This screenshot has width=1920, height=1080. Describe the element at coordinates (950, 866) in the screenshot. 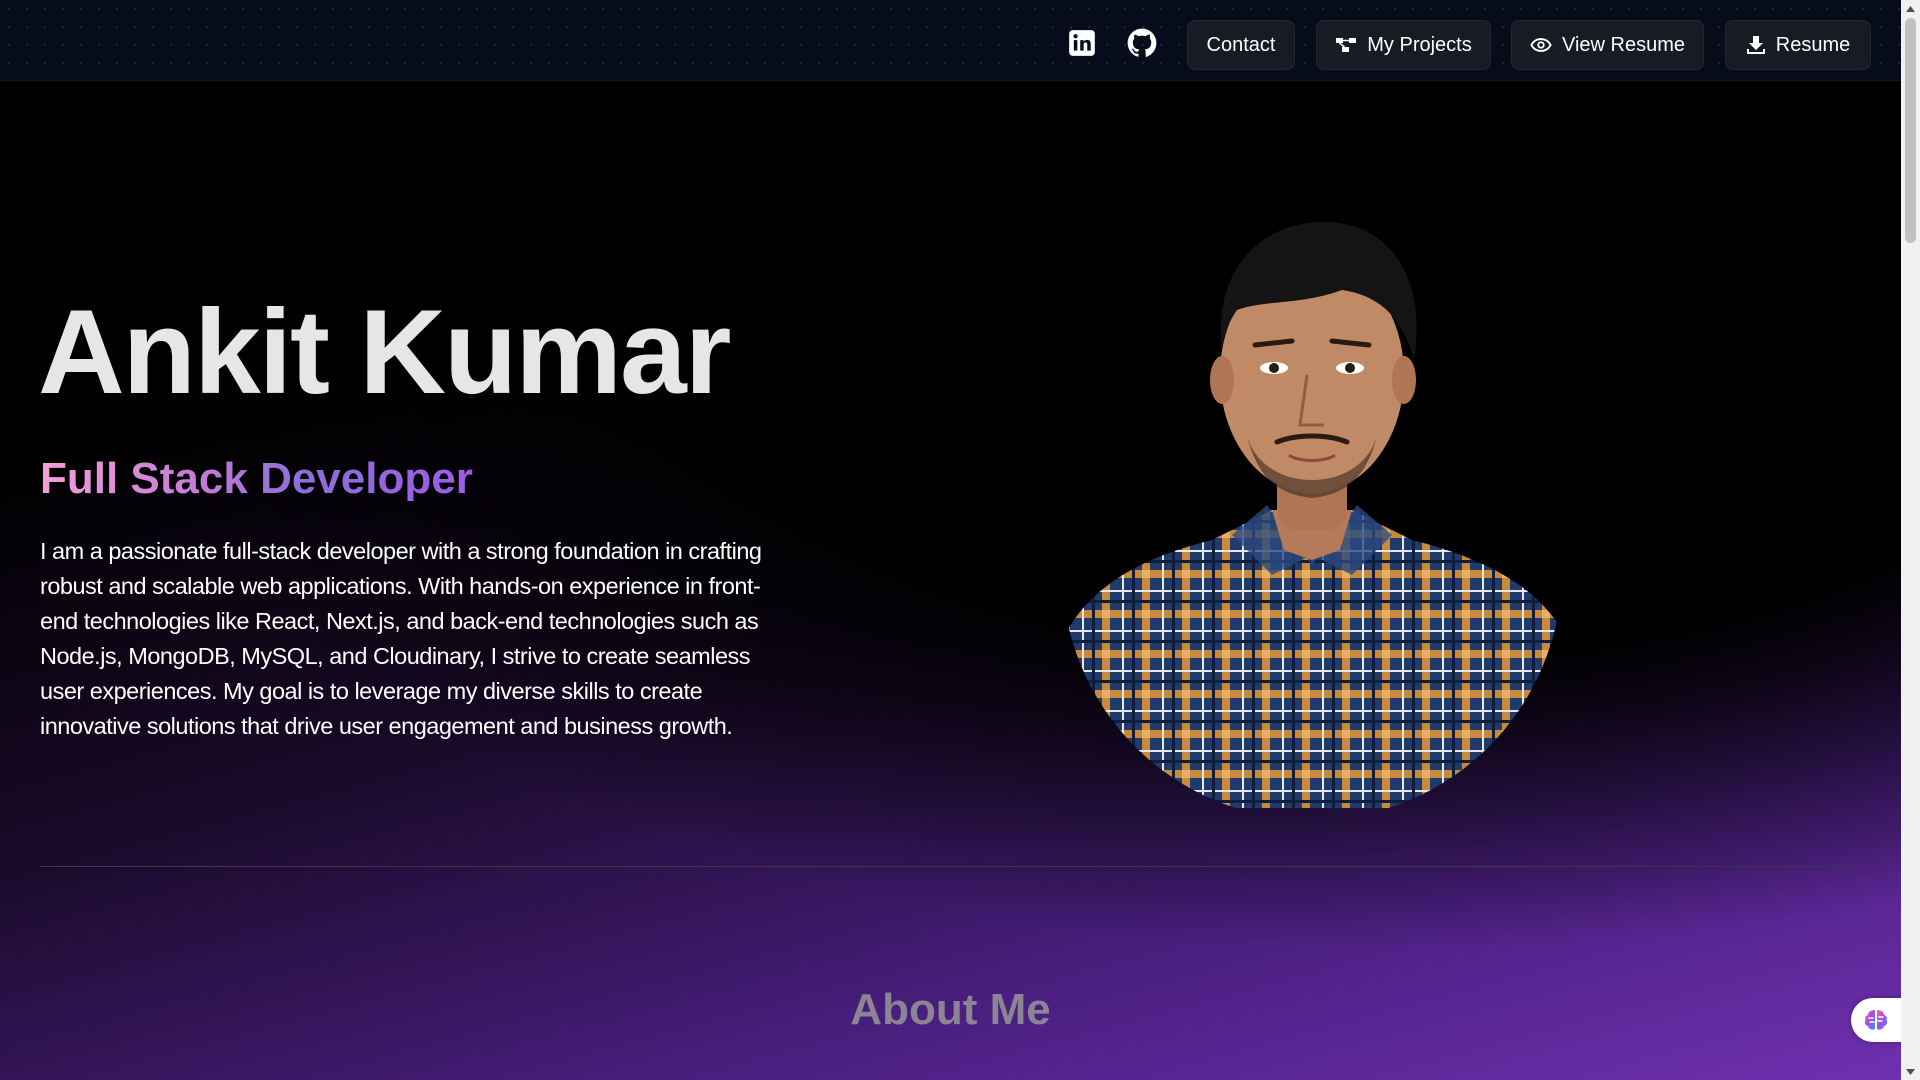

I see `section-divider` at that location.